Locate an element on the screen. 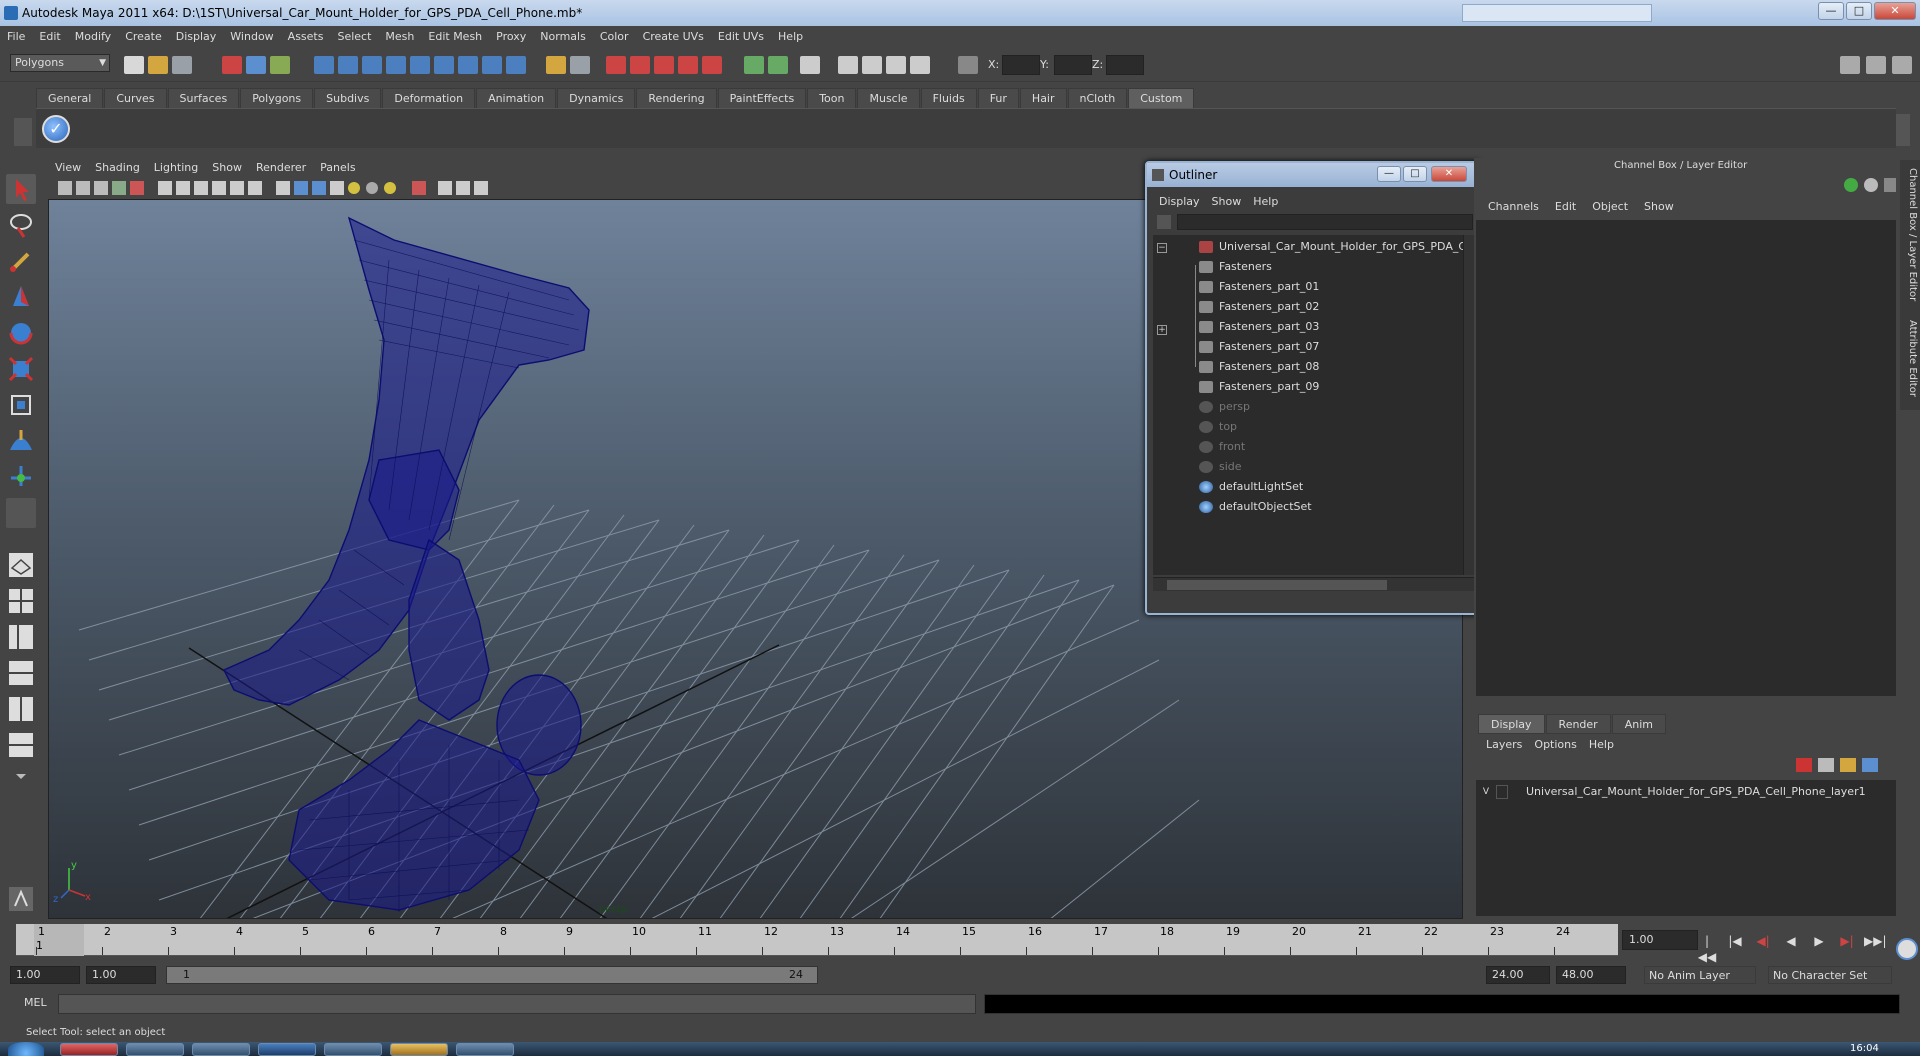 The image size is (1920, 1056). side-tab-channel-box: Channel Box / Layer Editor is located at coordinates (1910, 238).